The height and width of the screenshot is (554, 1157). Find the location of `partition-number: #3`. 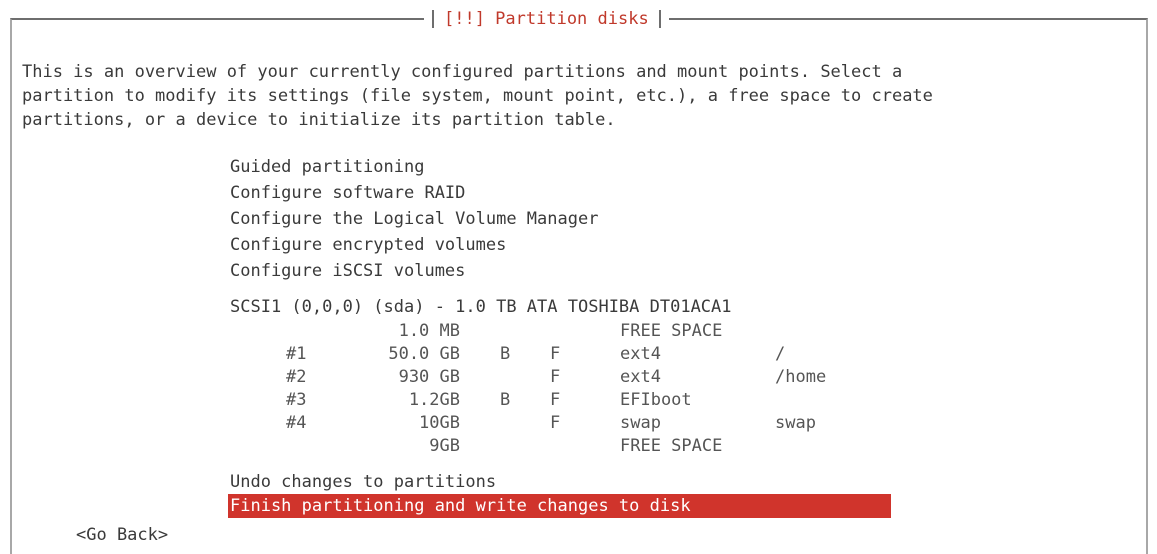

partition-number: #3 is located at coordinates (296, 400).